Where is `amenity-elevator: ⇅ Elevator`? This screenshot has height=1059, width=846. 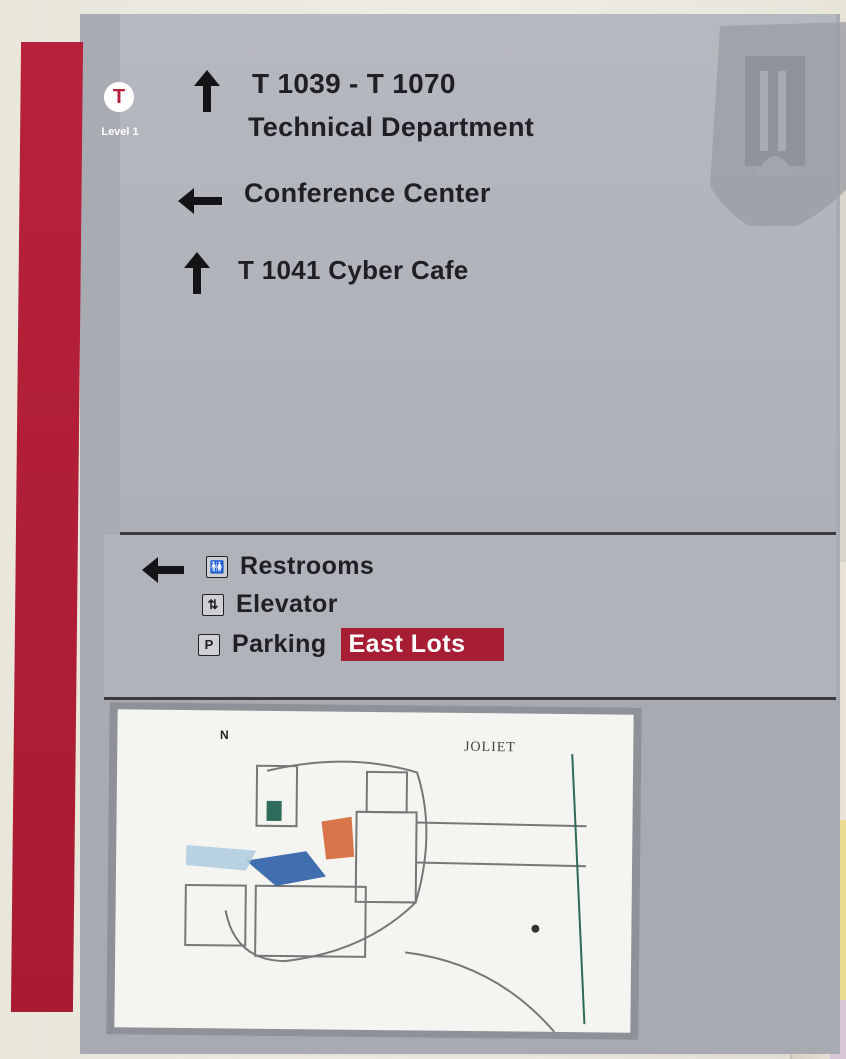 amenity-elevator: ⇅ Elevator is located at coordinates (270, 604).